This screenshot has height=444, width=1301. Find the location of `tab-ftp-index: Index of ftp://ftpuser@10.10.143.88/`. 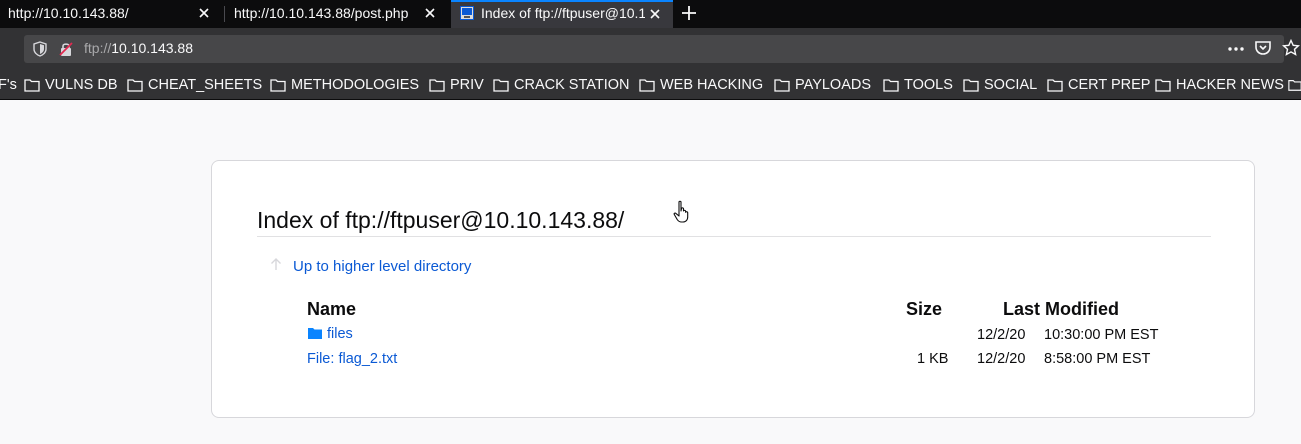

tab-ftp-index: Index of ftp://ftpuser@10.10.143.88/ is located at coordinates (562, 14).